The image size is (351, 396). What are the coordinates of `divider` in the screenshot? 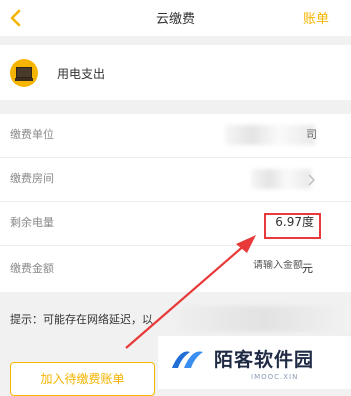 It's located at (175, 245).